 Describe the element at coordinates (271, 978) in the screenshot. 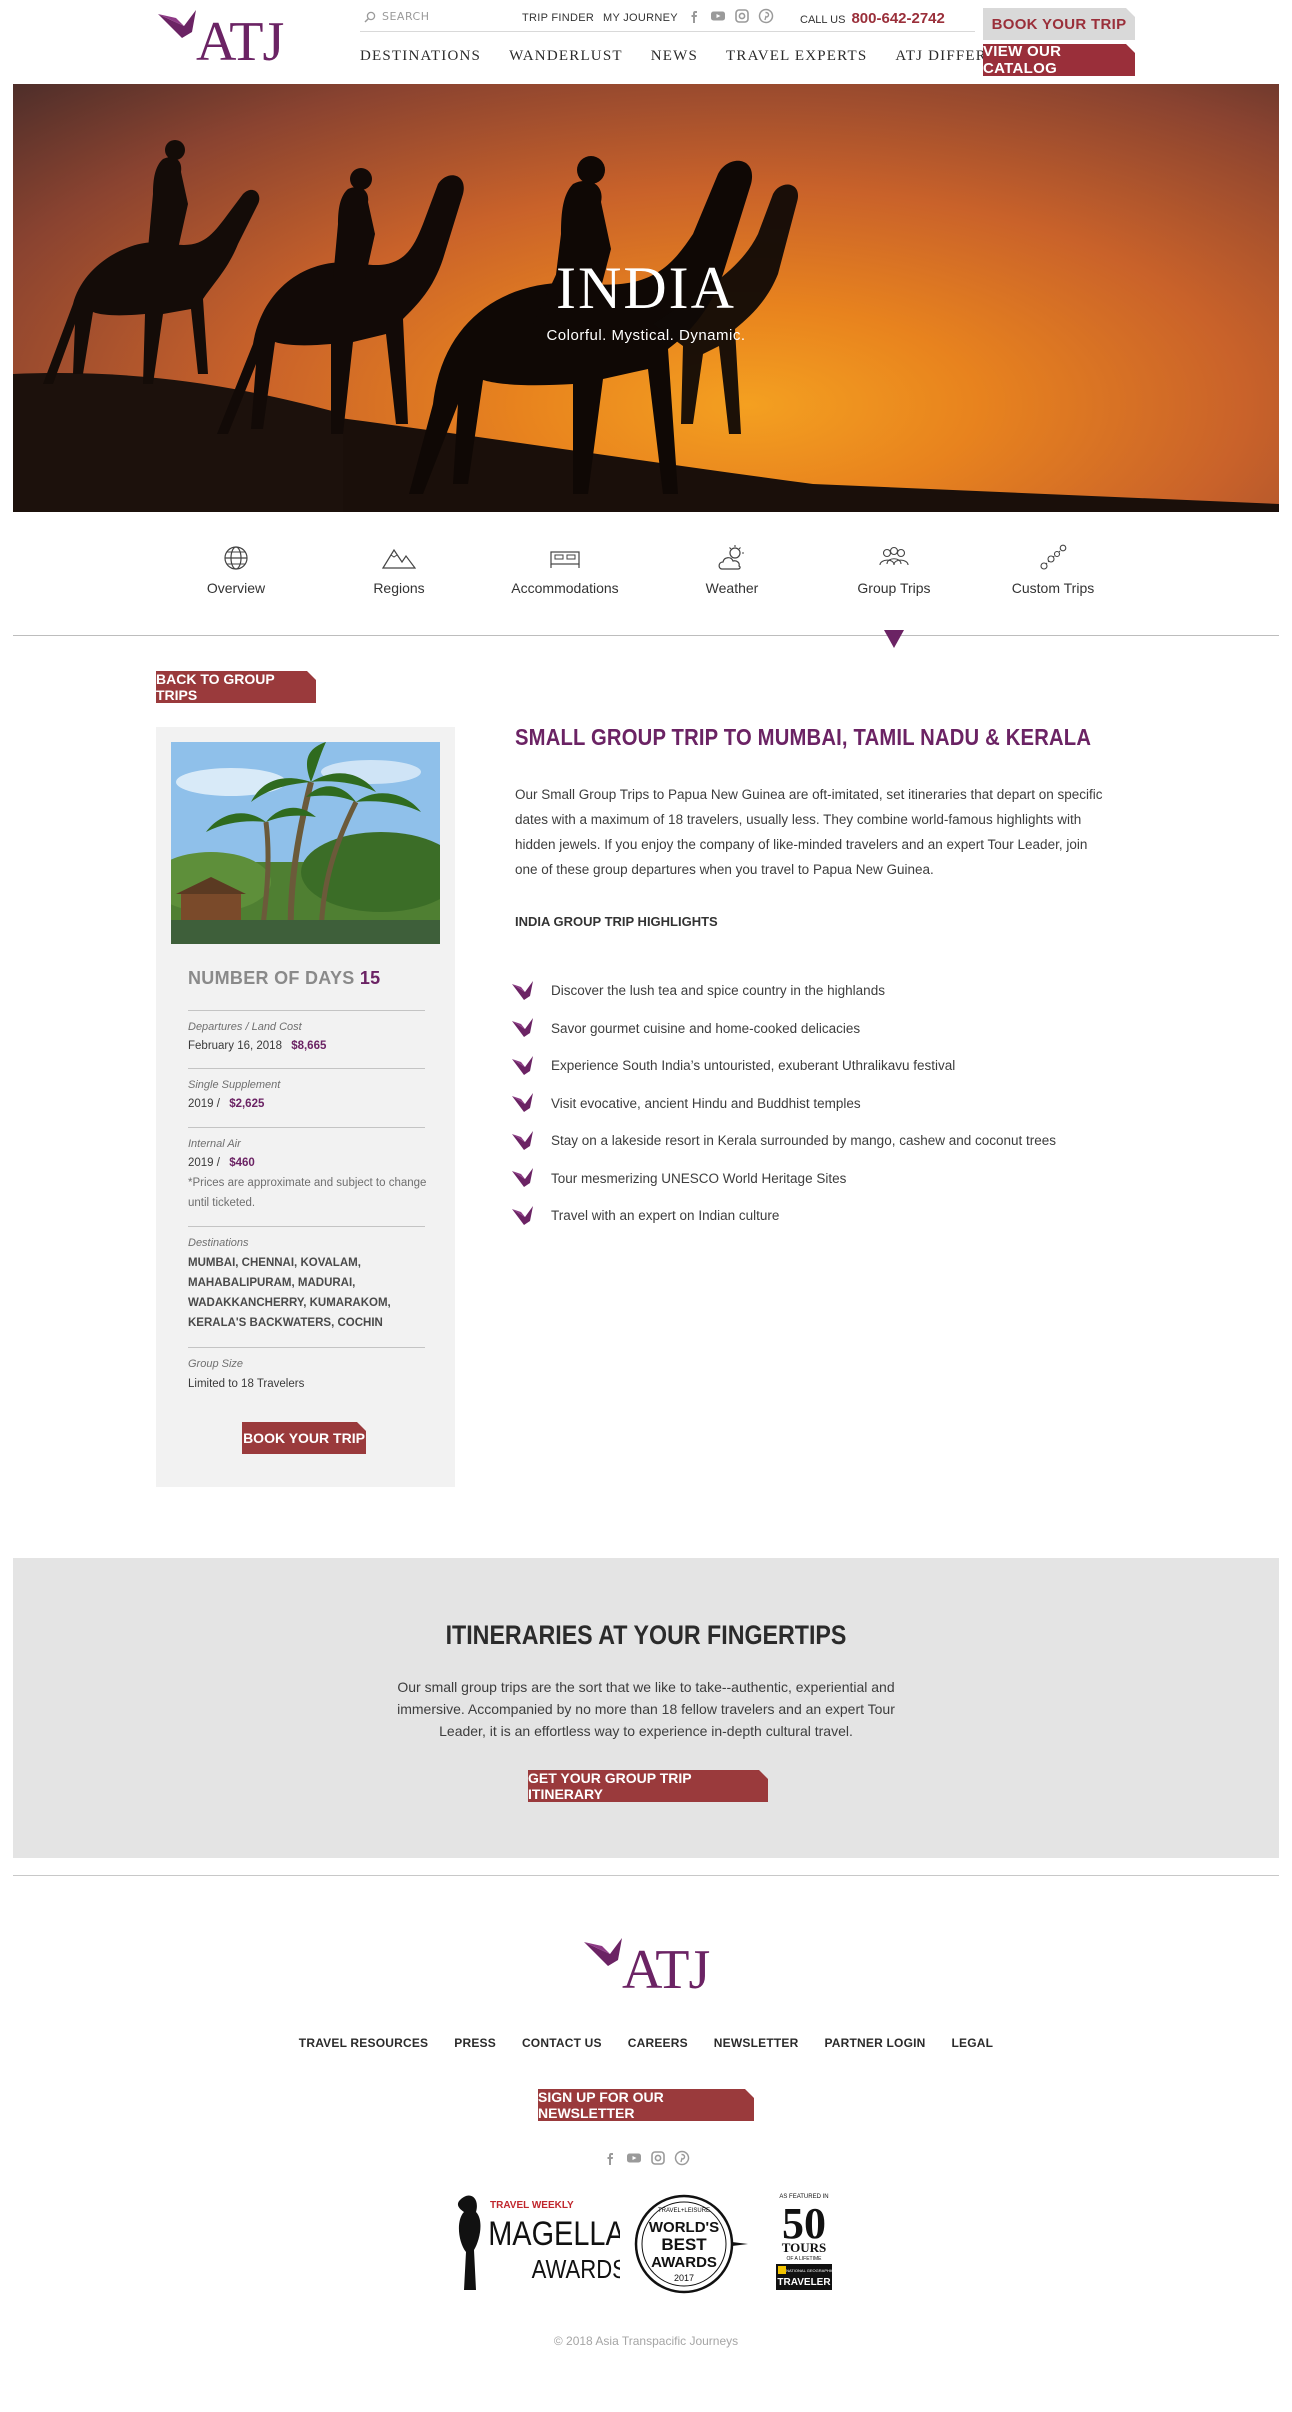

I see `days-label: NUMBER OF DAYS` at that location.